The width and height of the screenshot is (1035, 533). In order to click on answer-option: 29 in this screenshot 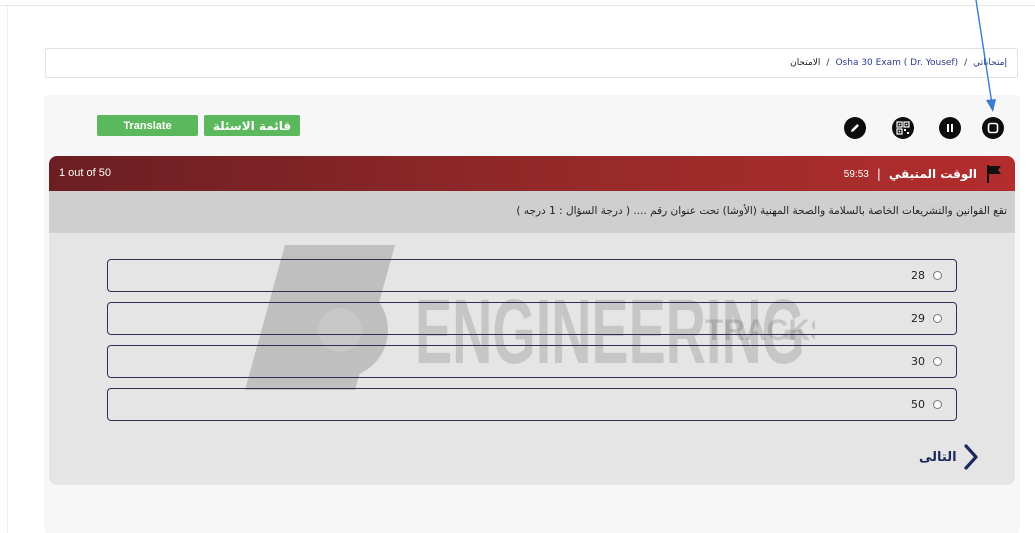, I will do `click(532, 318)`.